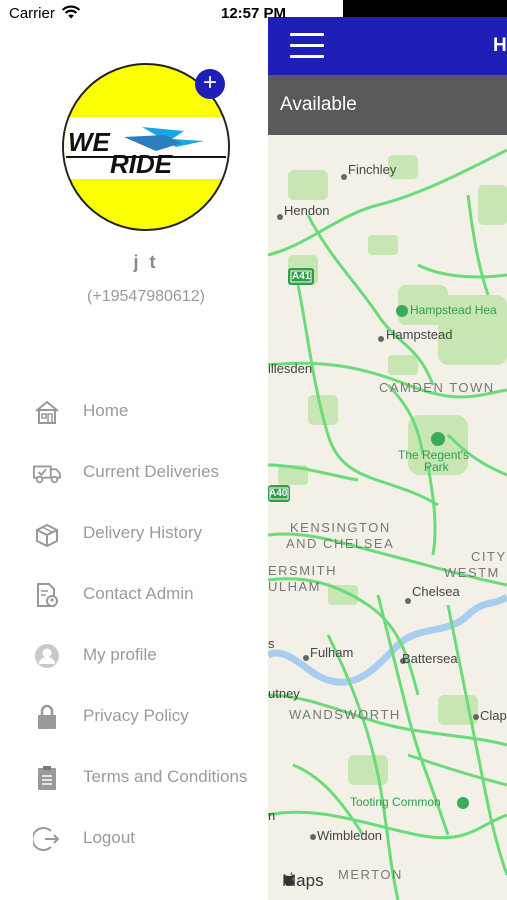 Image resolution: width=507 pixels, height=900 pixels. Describe the element at coordinates (47, 535) in the screenshot. I see `box-icon` at that location.